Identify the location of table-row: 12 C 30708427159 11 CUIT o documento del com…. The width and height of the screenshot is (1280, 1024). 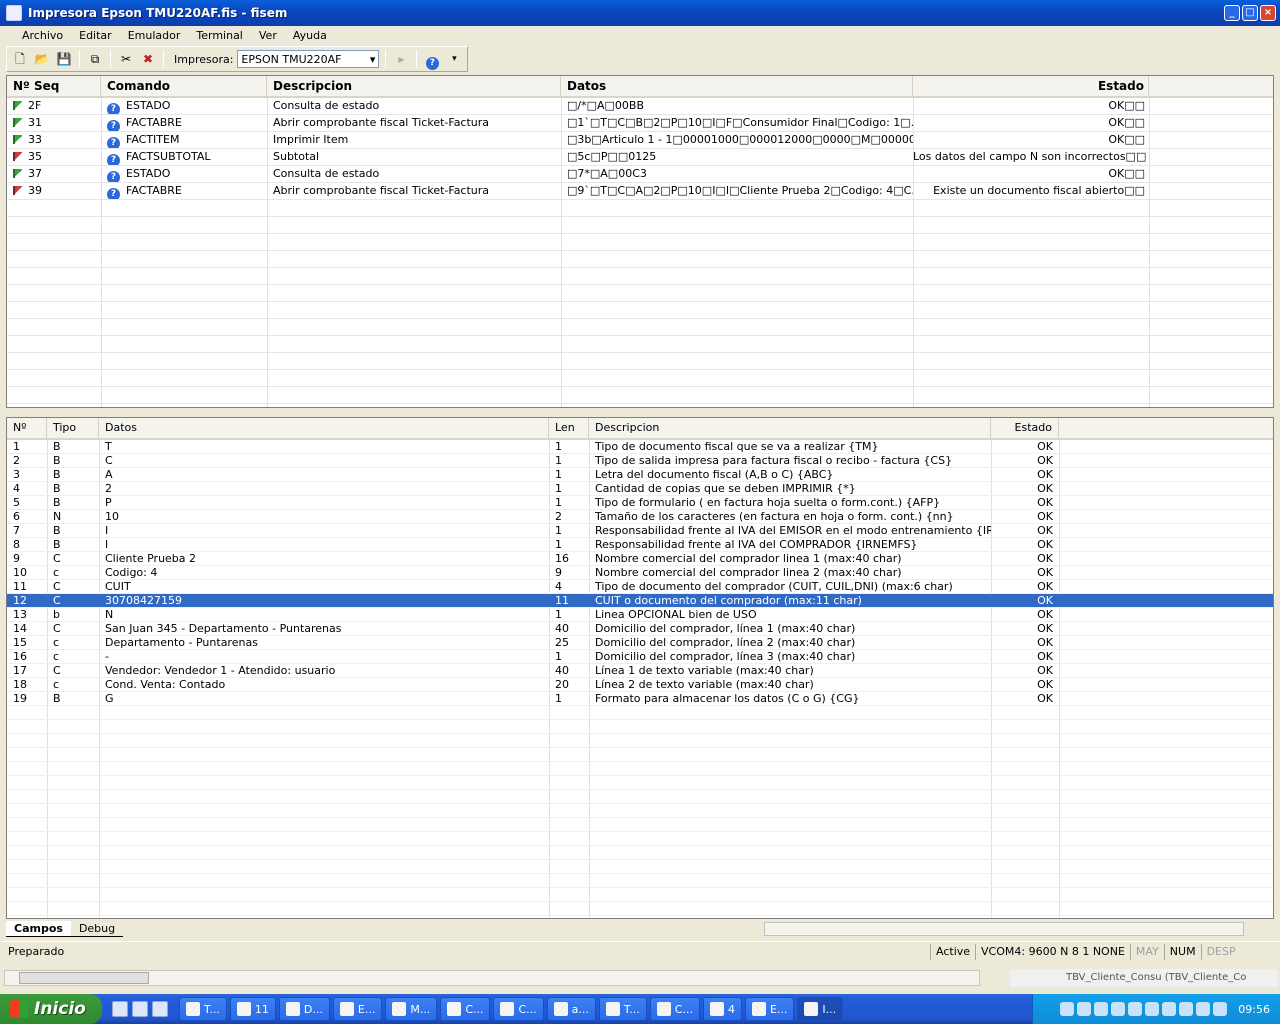
(640, 601).